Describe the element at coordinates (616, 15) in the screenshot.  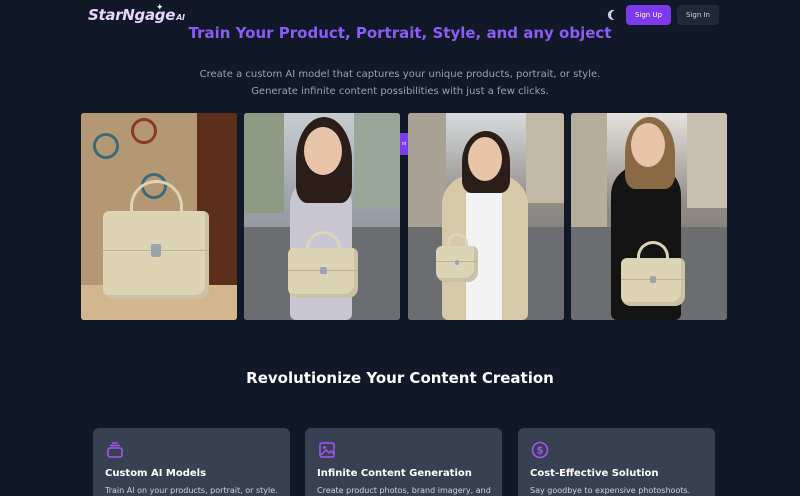
I see `dark-mode-toggle-icon` at that location.